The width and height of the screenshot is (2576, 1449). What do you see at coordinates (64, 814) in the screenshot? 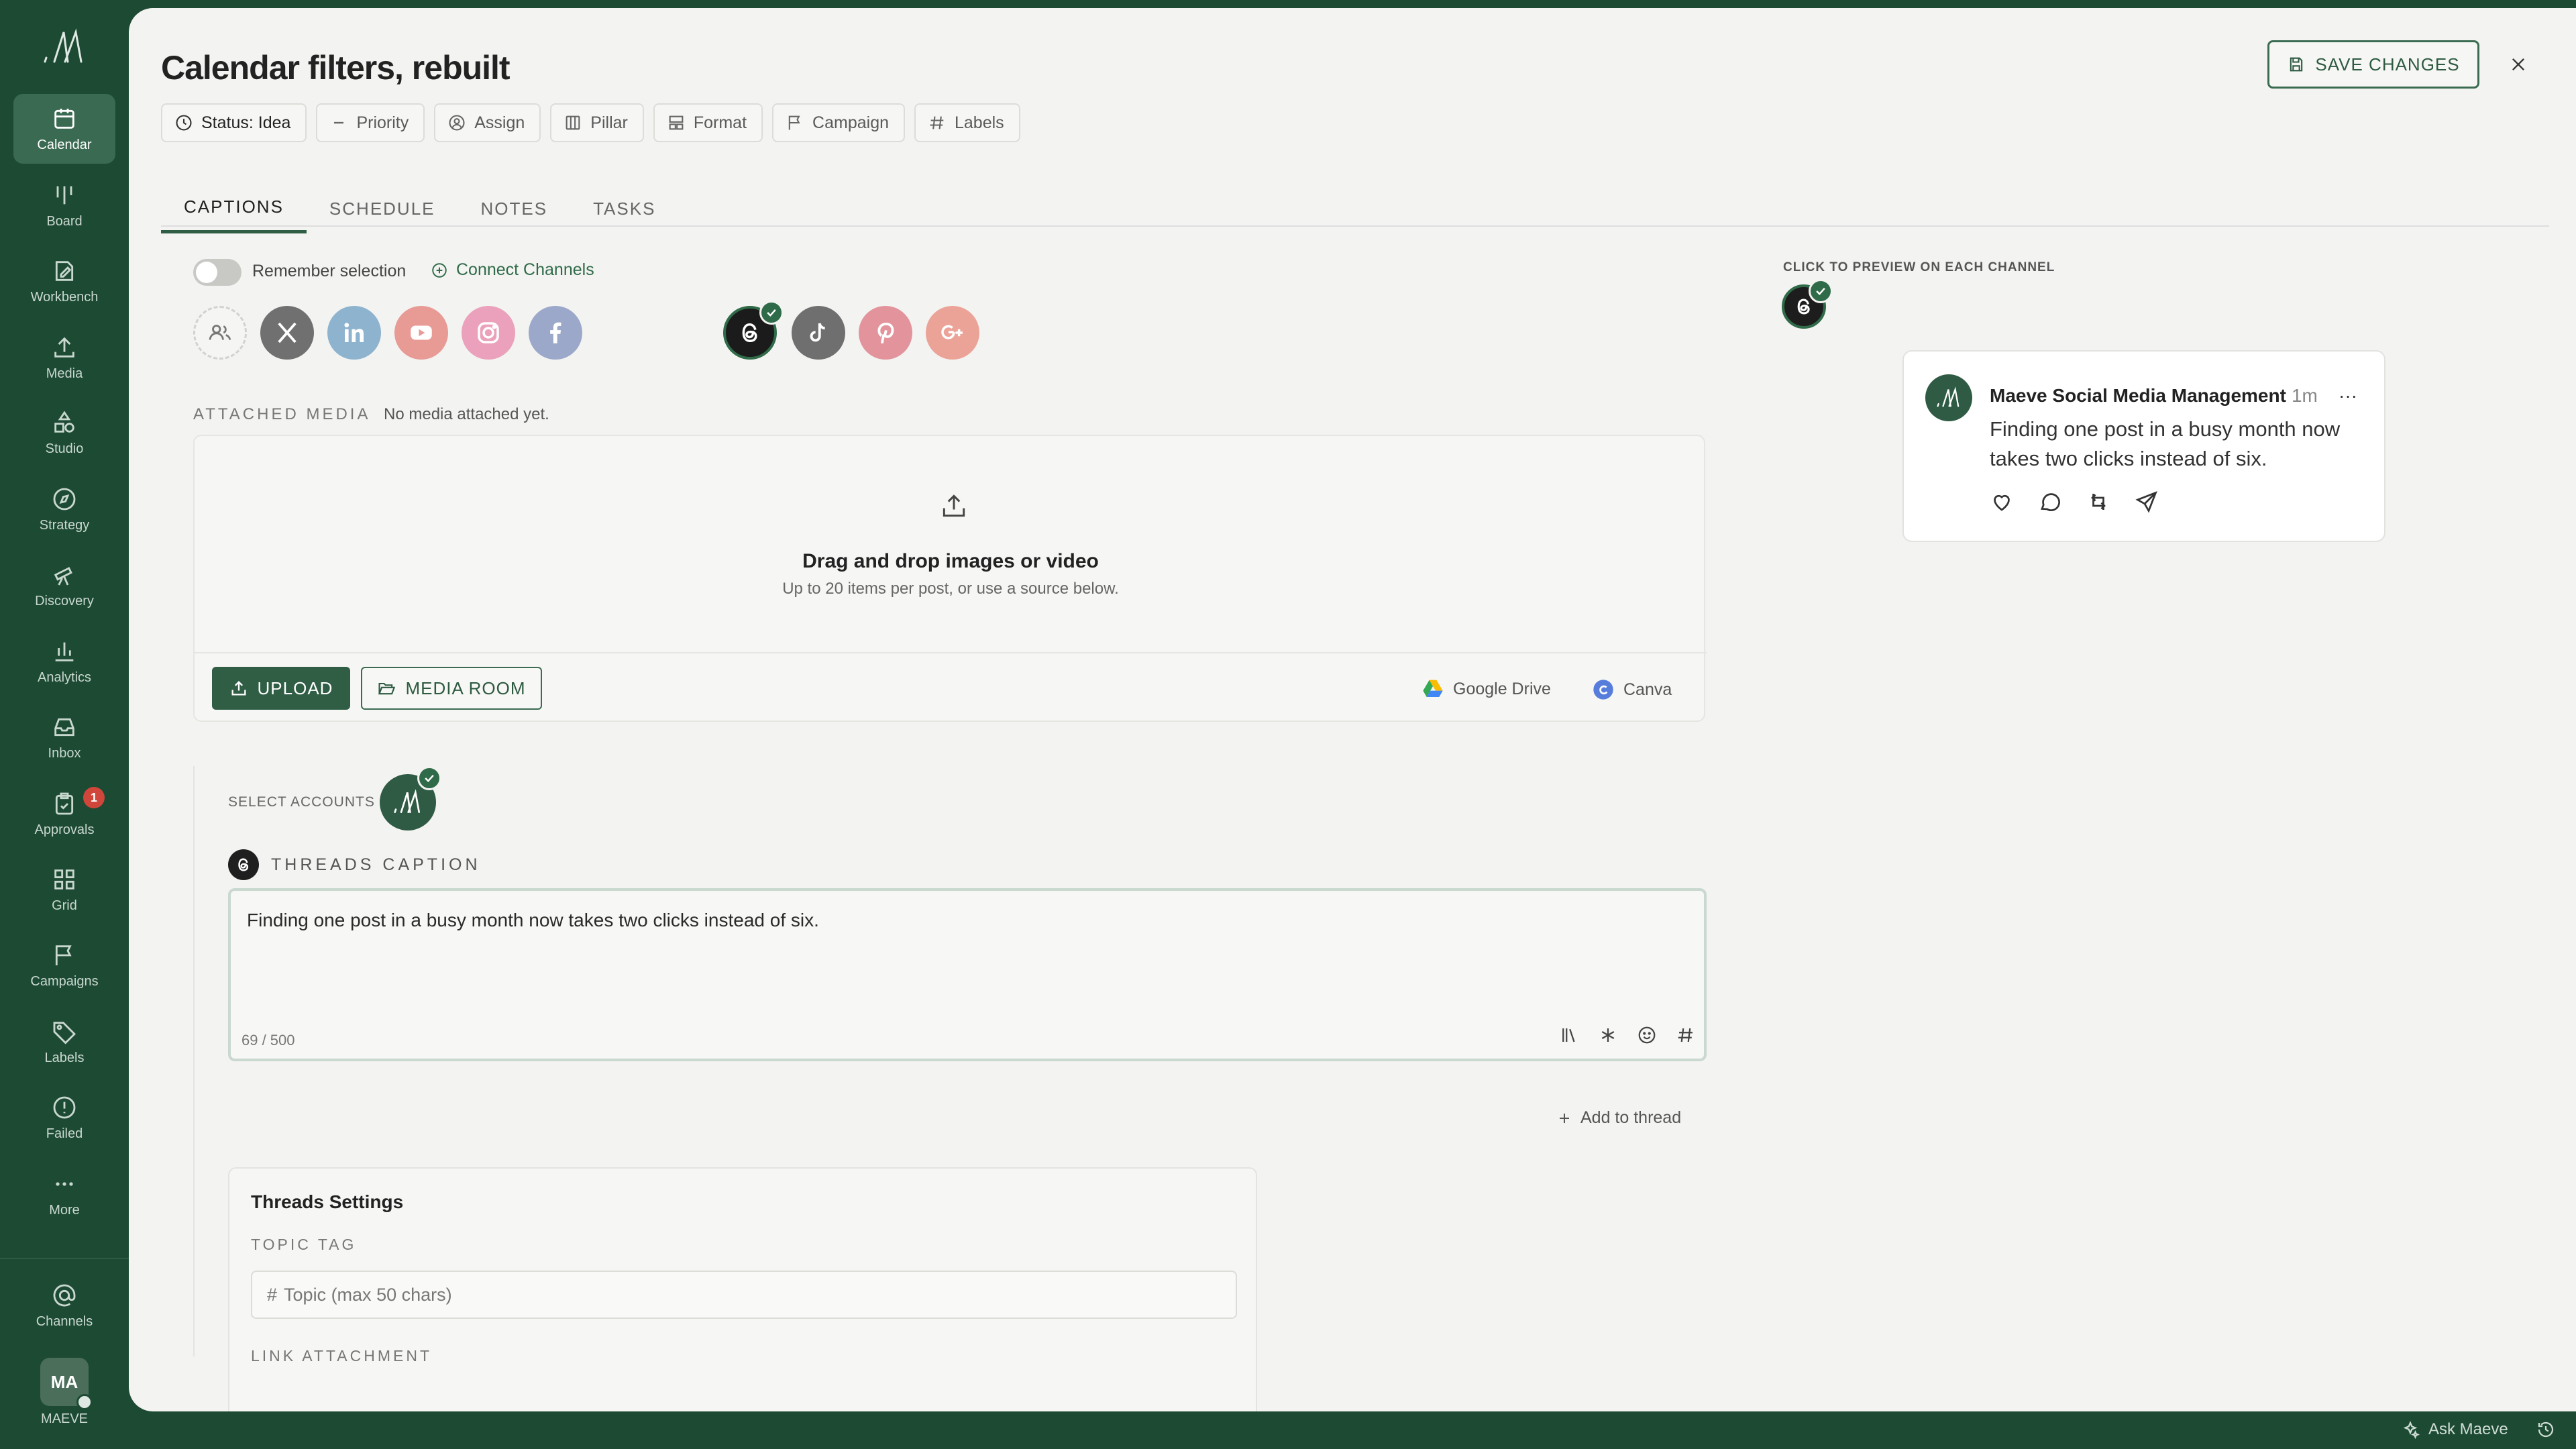
I see `nav-approvals: Approvals 1` at bounding box center [64, 814].